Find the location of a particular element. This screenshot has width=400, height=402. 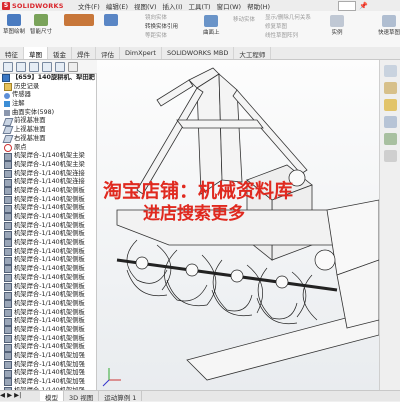

menu-tools: 工具(T) is located at coordinates (200, 6).